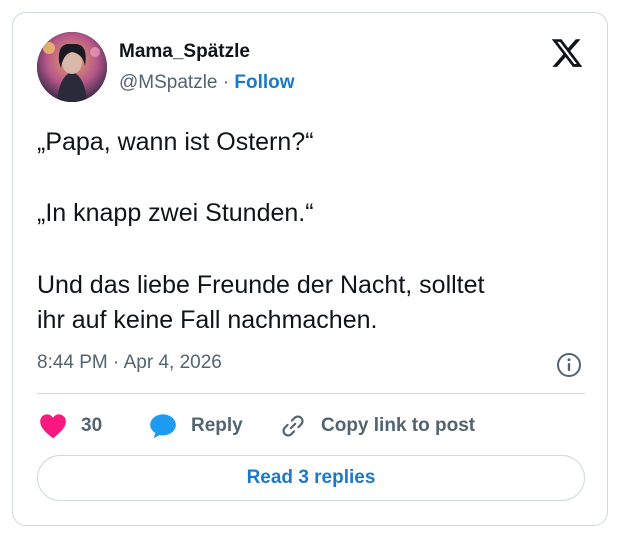 The width and height of the screenshot is (620, 538). I want to click on tweet-text-line: „Papa, wann ist Ostern?“, so click(175, 142).